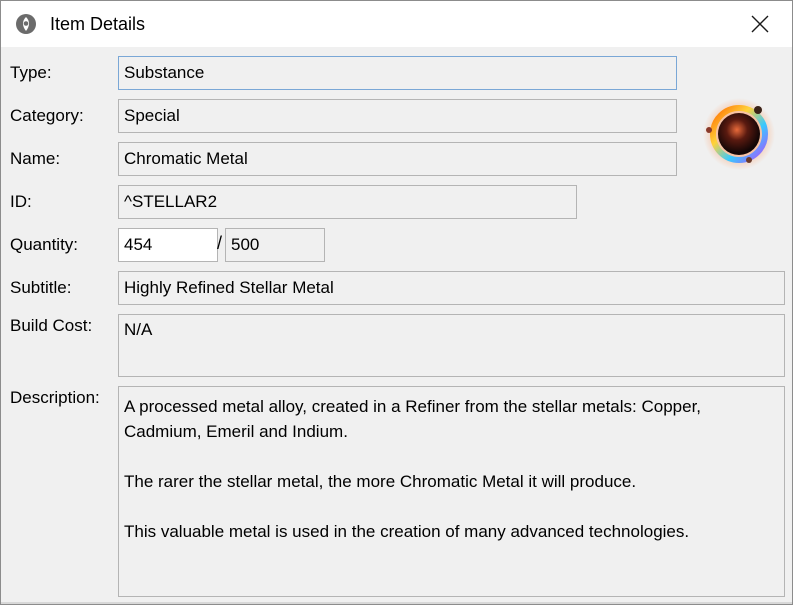  I want to click on subtitle-label: Subtitle:, so click(41, 287).